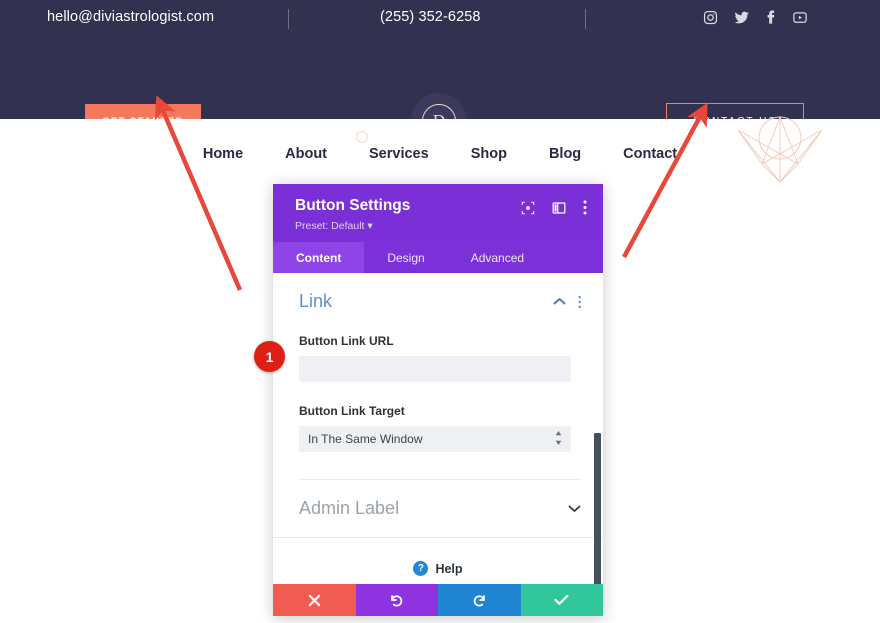  Describe the element at coordinates (559, 301) in the screenshot. I see `chevron-up-icon` at that location.